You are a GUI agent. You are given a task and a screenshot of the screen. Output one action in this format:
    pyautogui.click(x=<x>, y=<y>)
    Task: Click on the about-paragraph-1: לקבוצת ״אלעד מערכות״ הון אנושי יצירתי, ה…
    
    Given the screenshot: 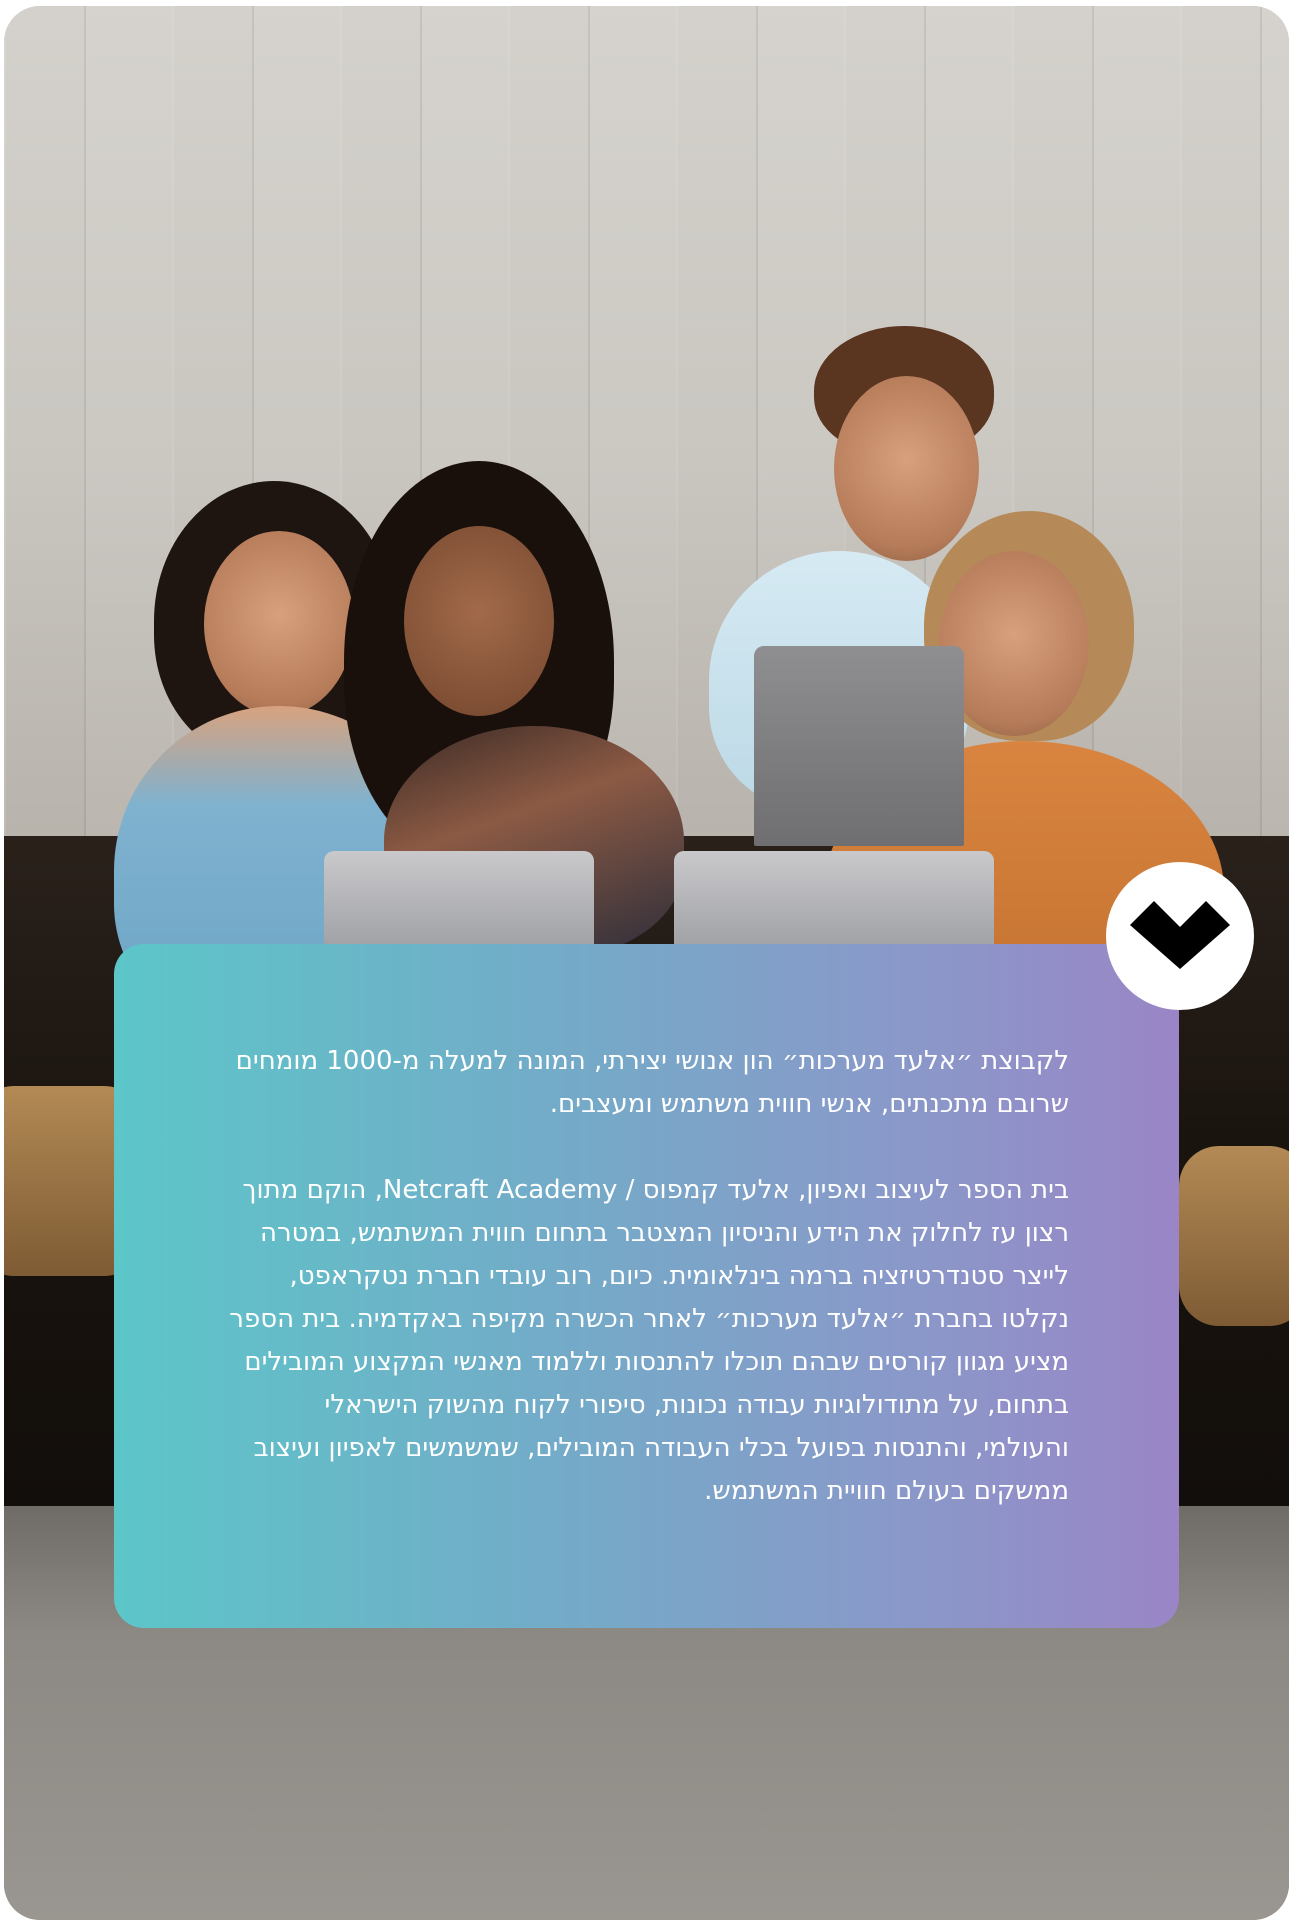 What is the action you would take?
    pyautogui.click(x=652, y=1082)
    